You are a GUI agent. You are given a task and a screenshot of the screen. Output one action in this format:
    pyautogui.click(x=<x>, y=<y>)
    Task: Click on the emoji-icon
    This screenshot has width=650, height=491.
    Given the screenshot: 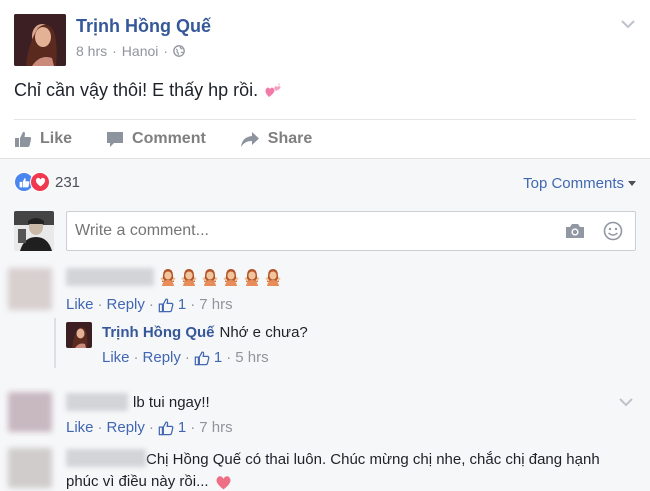 What is the action you would take?
    pyautogui.click(x=613, y=231)
    